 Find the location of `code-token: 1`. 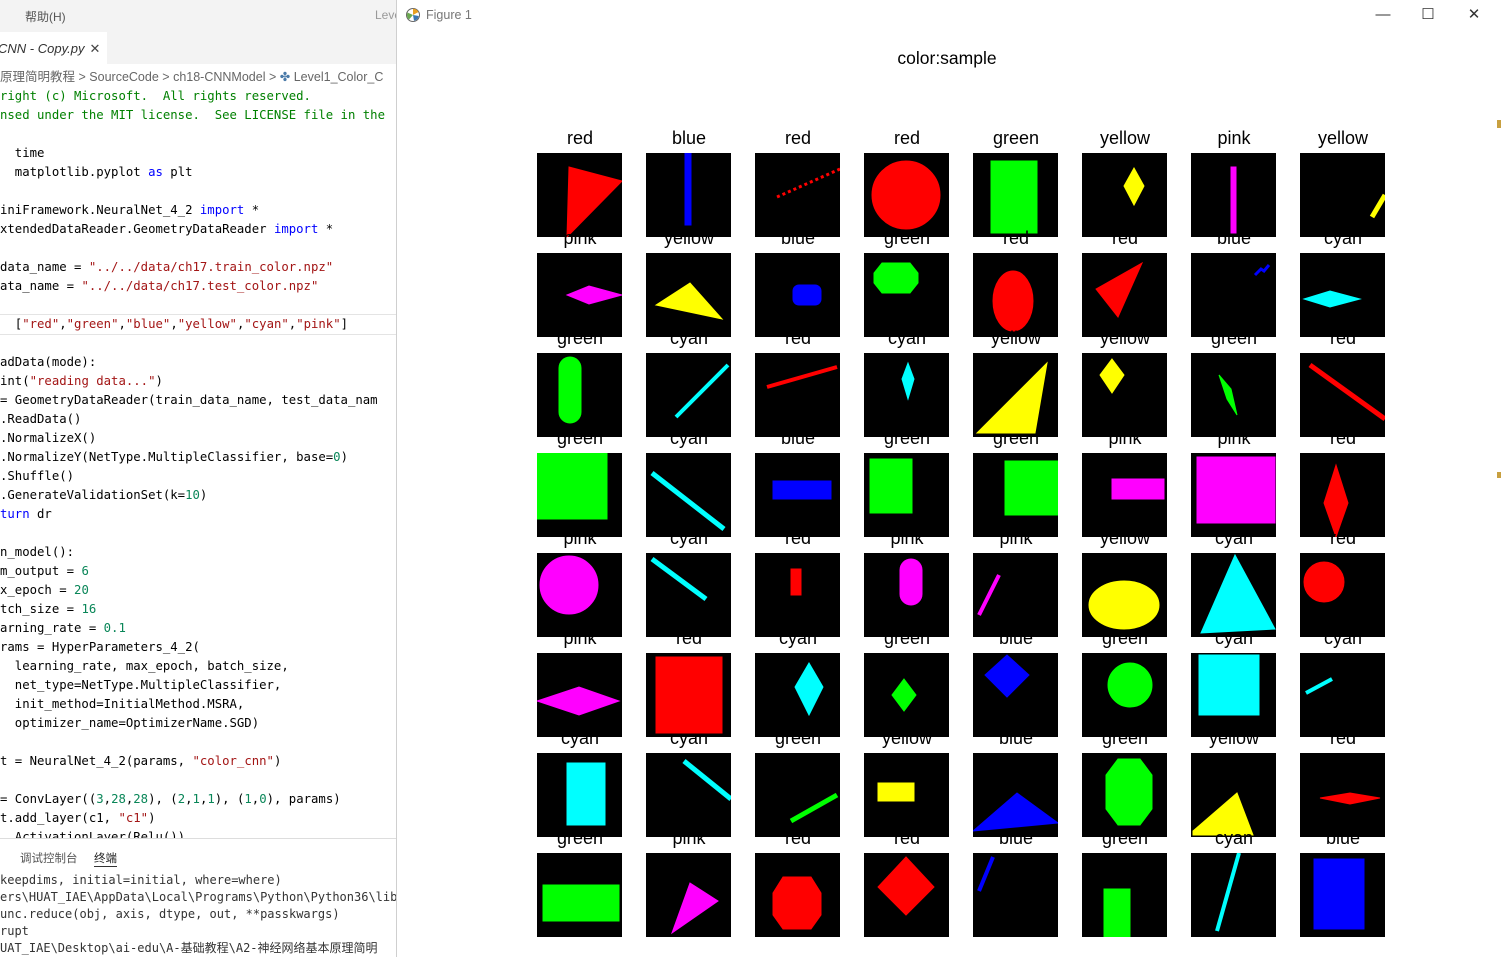

code-token: 1 is located at coordinates (196, 799).